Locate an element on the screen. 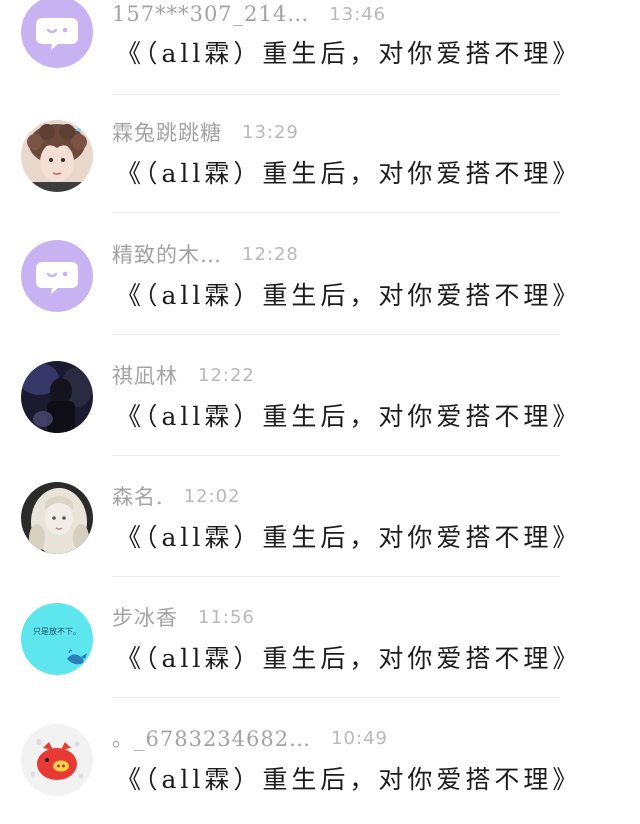  timestamp: 10:49 is located at coordinates (359, 738).